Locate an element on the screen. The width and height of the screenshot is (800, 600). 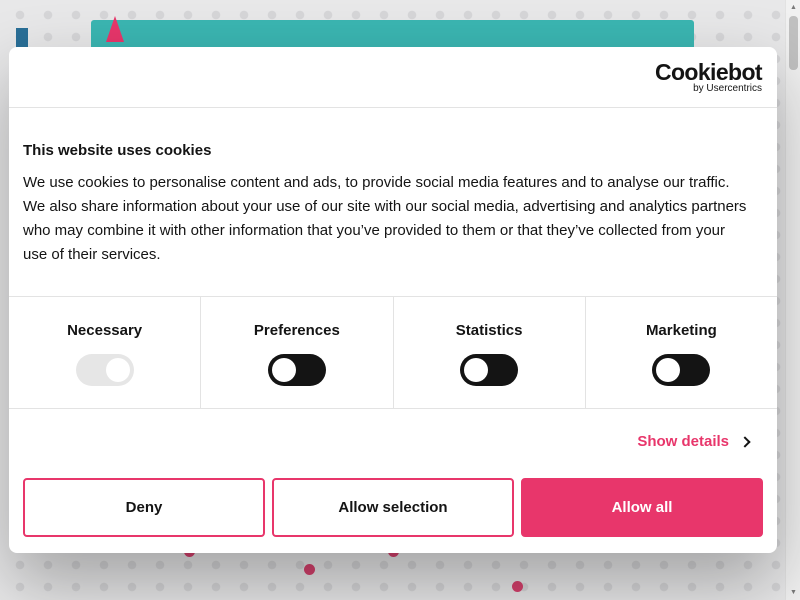
category-label: Statistics is located at coordinates (489, 330).